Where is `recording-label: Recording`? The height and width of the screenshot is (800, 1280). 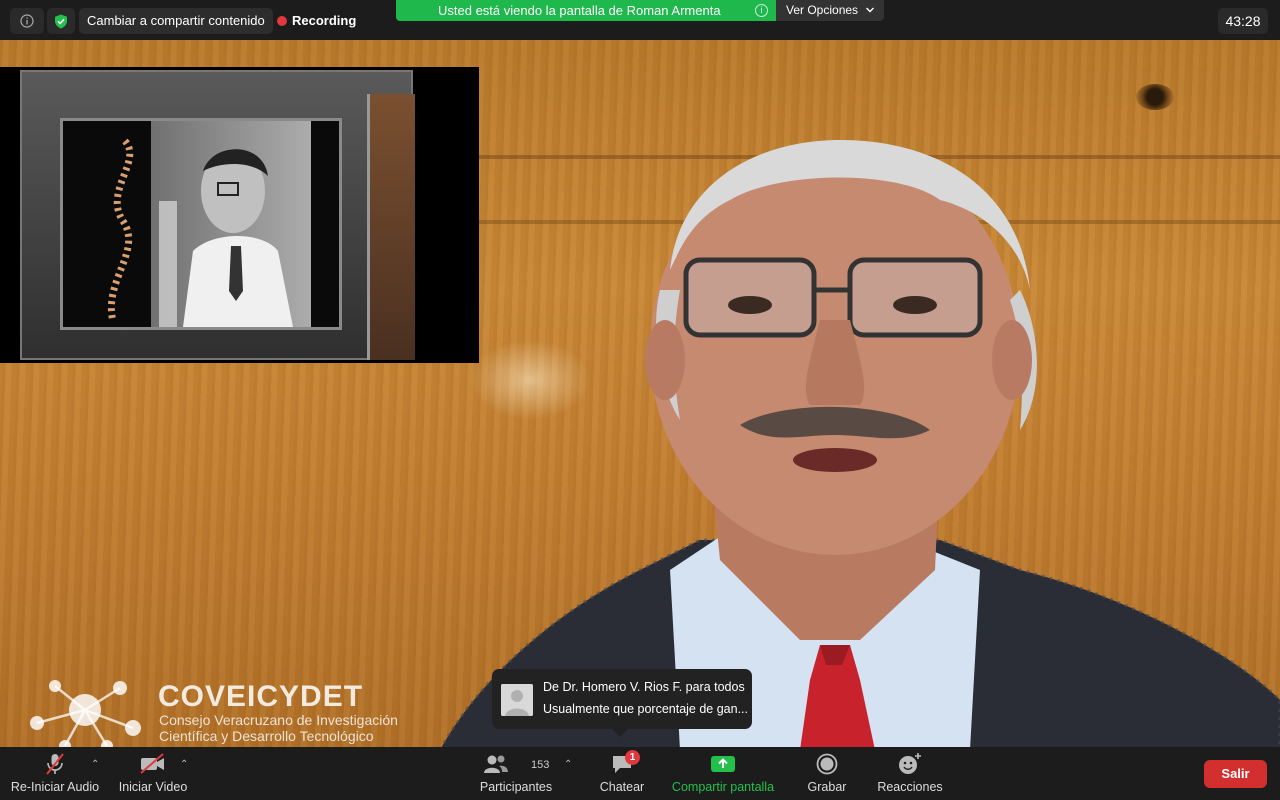 recording-label: Recording is located at coordinates (324, 20).